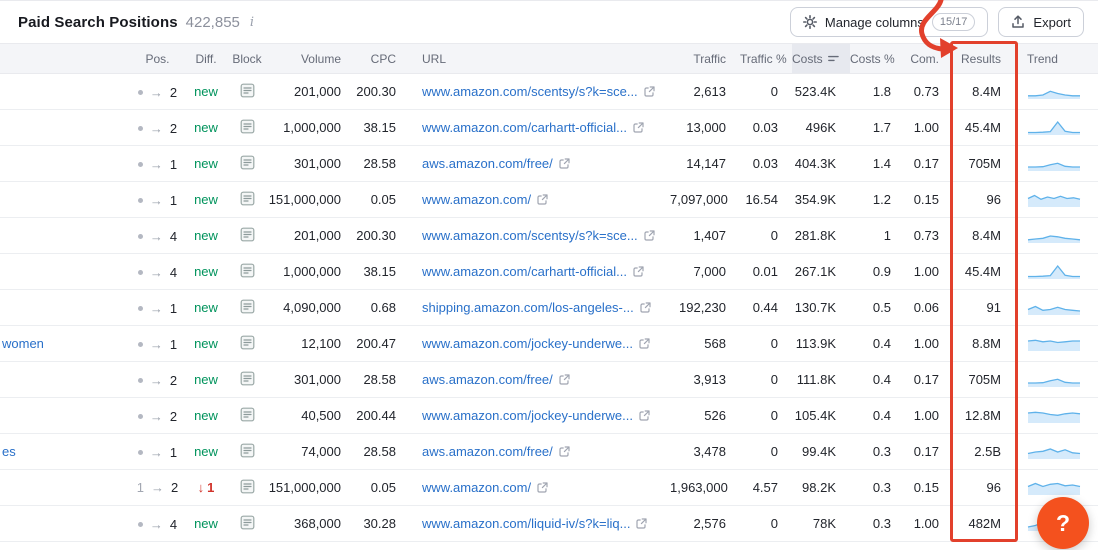 The height and width of the screenshot is (550, 1098). Describe the element at coordinates (929, 58) in the screenshot. I see `column-header-com: Com.` at that location.